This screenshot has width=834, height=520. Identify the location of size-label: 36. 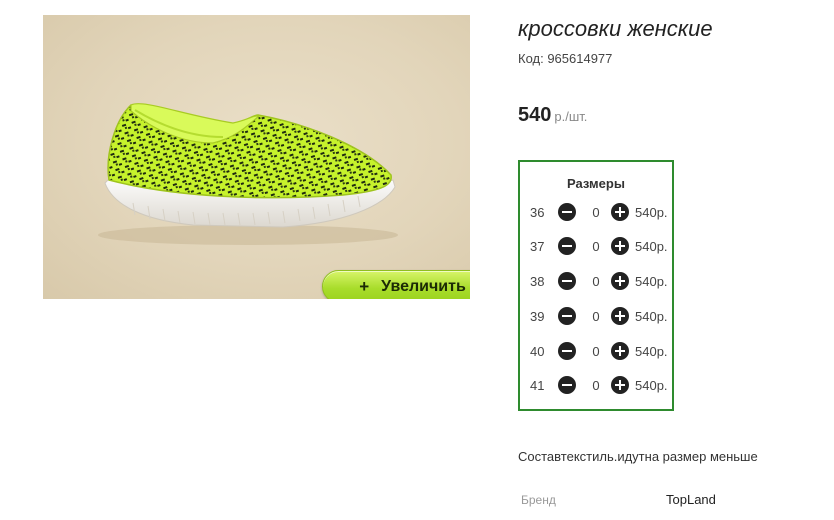
(537, 212).